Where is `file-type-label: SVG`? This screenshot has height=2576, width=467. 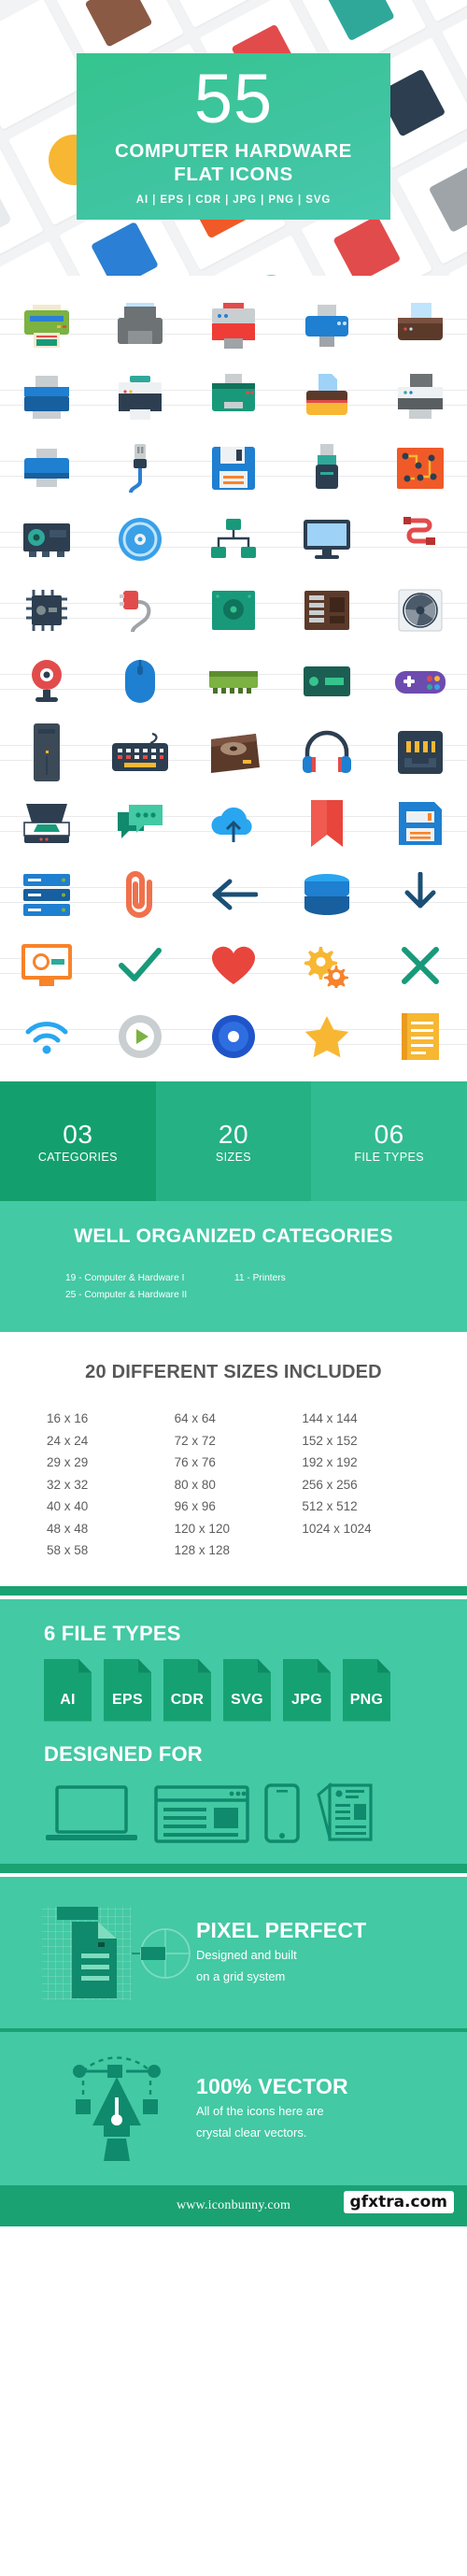
file-type-label: SVG is located at coordinates (247, 1699).